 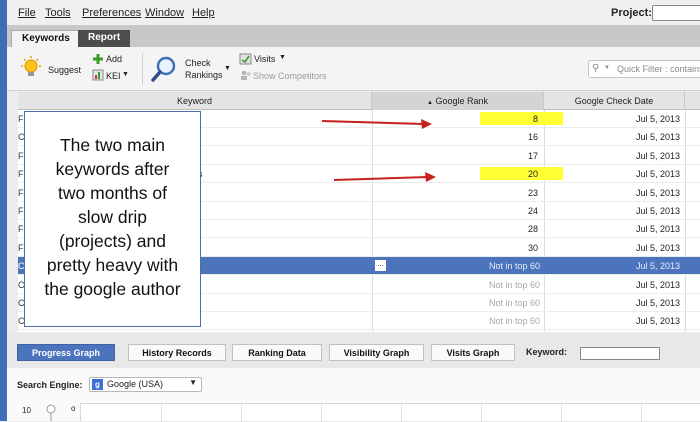 I want to click on google-rank-cell: 16, so click(x=532, y=137).